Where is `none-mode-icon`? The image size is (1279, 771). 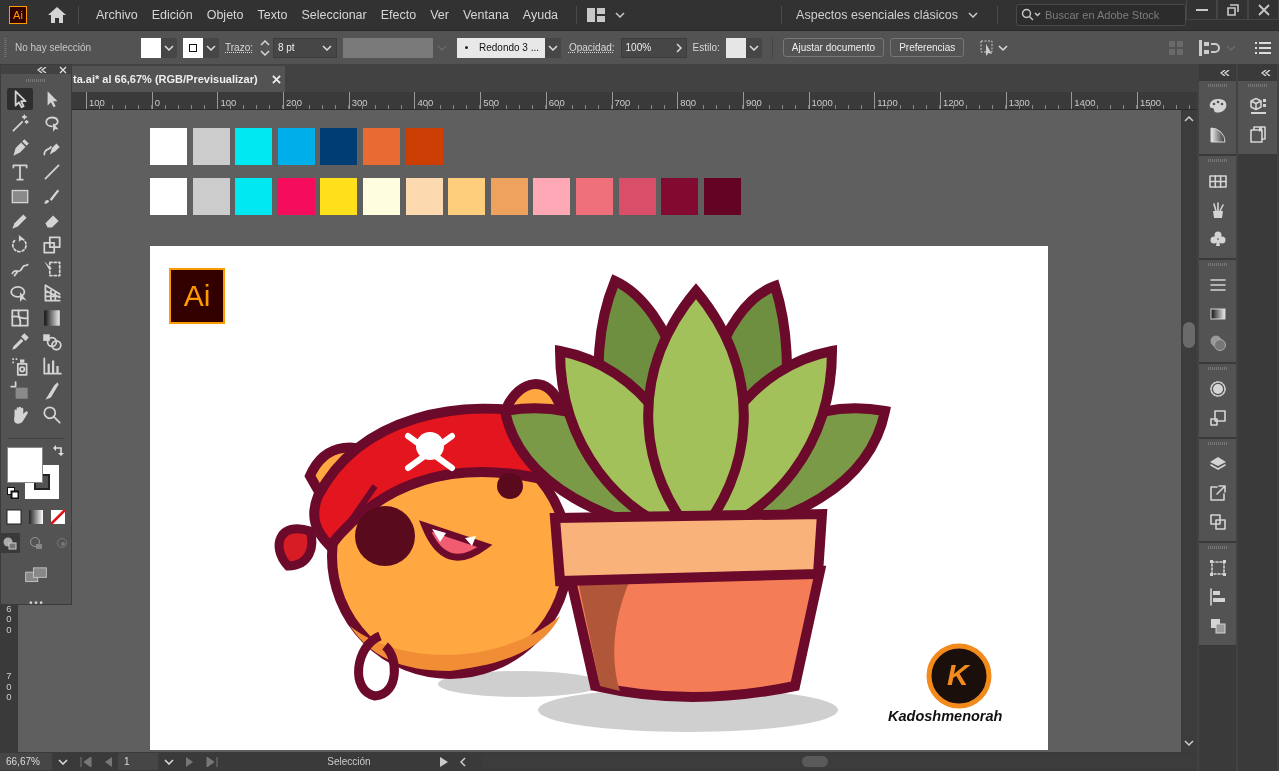 none-mode-icon is located at coordinates (58, 517).